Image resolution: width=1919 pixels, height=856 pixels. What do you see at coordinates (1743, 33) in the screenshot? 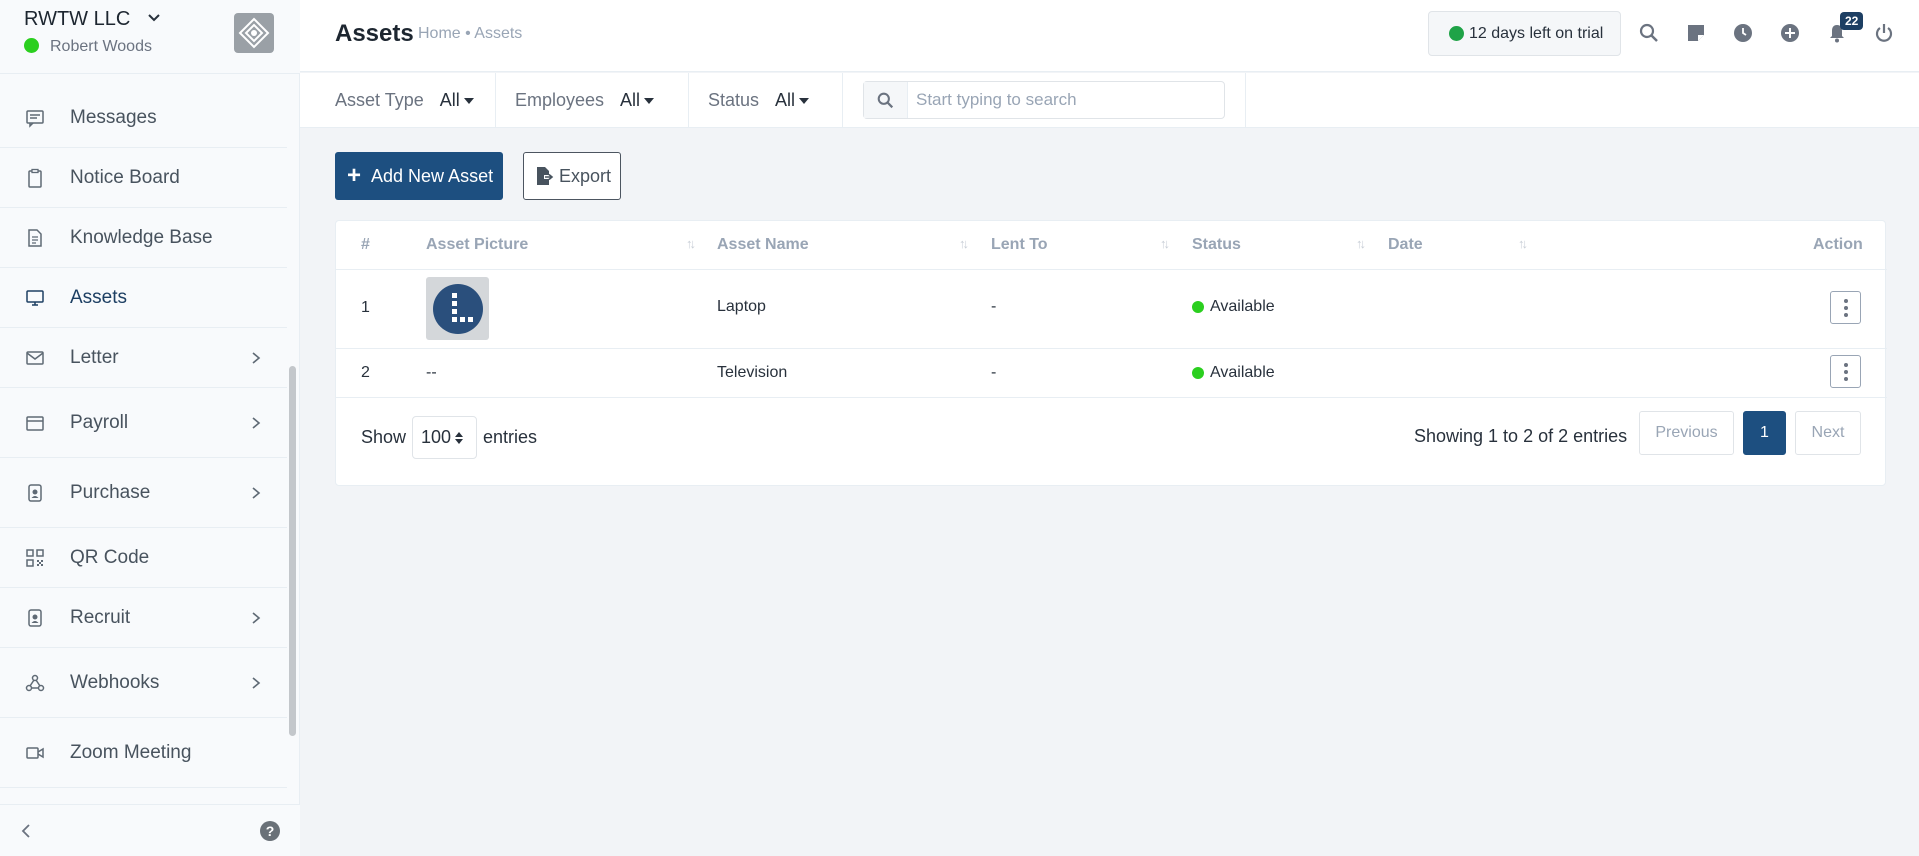
I see `clock-icon` at bounding box center [1743, 33].